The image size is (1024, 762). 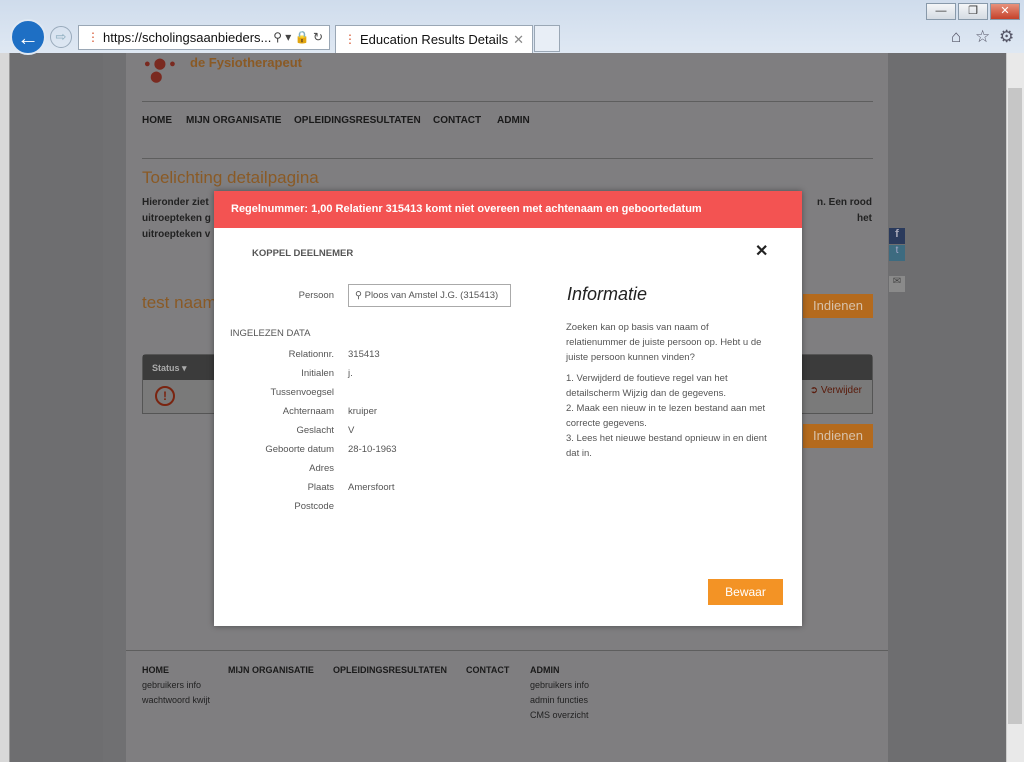 What do you see at coordinates (299, 449) in the screenshot?
I see `field-label: Geboorte datum` at bounding box center [299, 449].